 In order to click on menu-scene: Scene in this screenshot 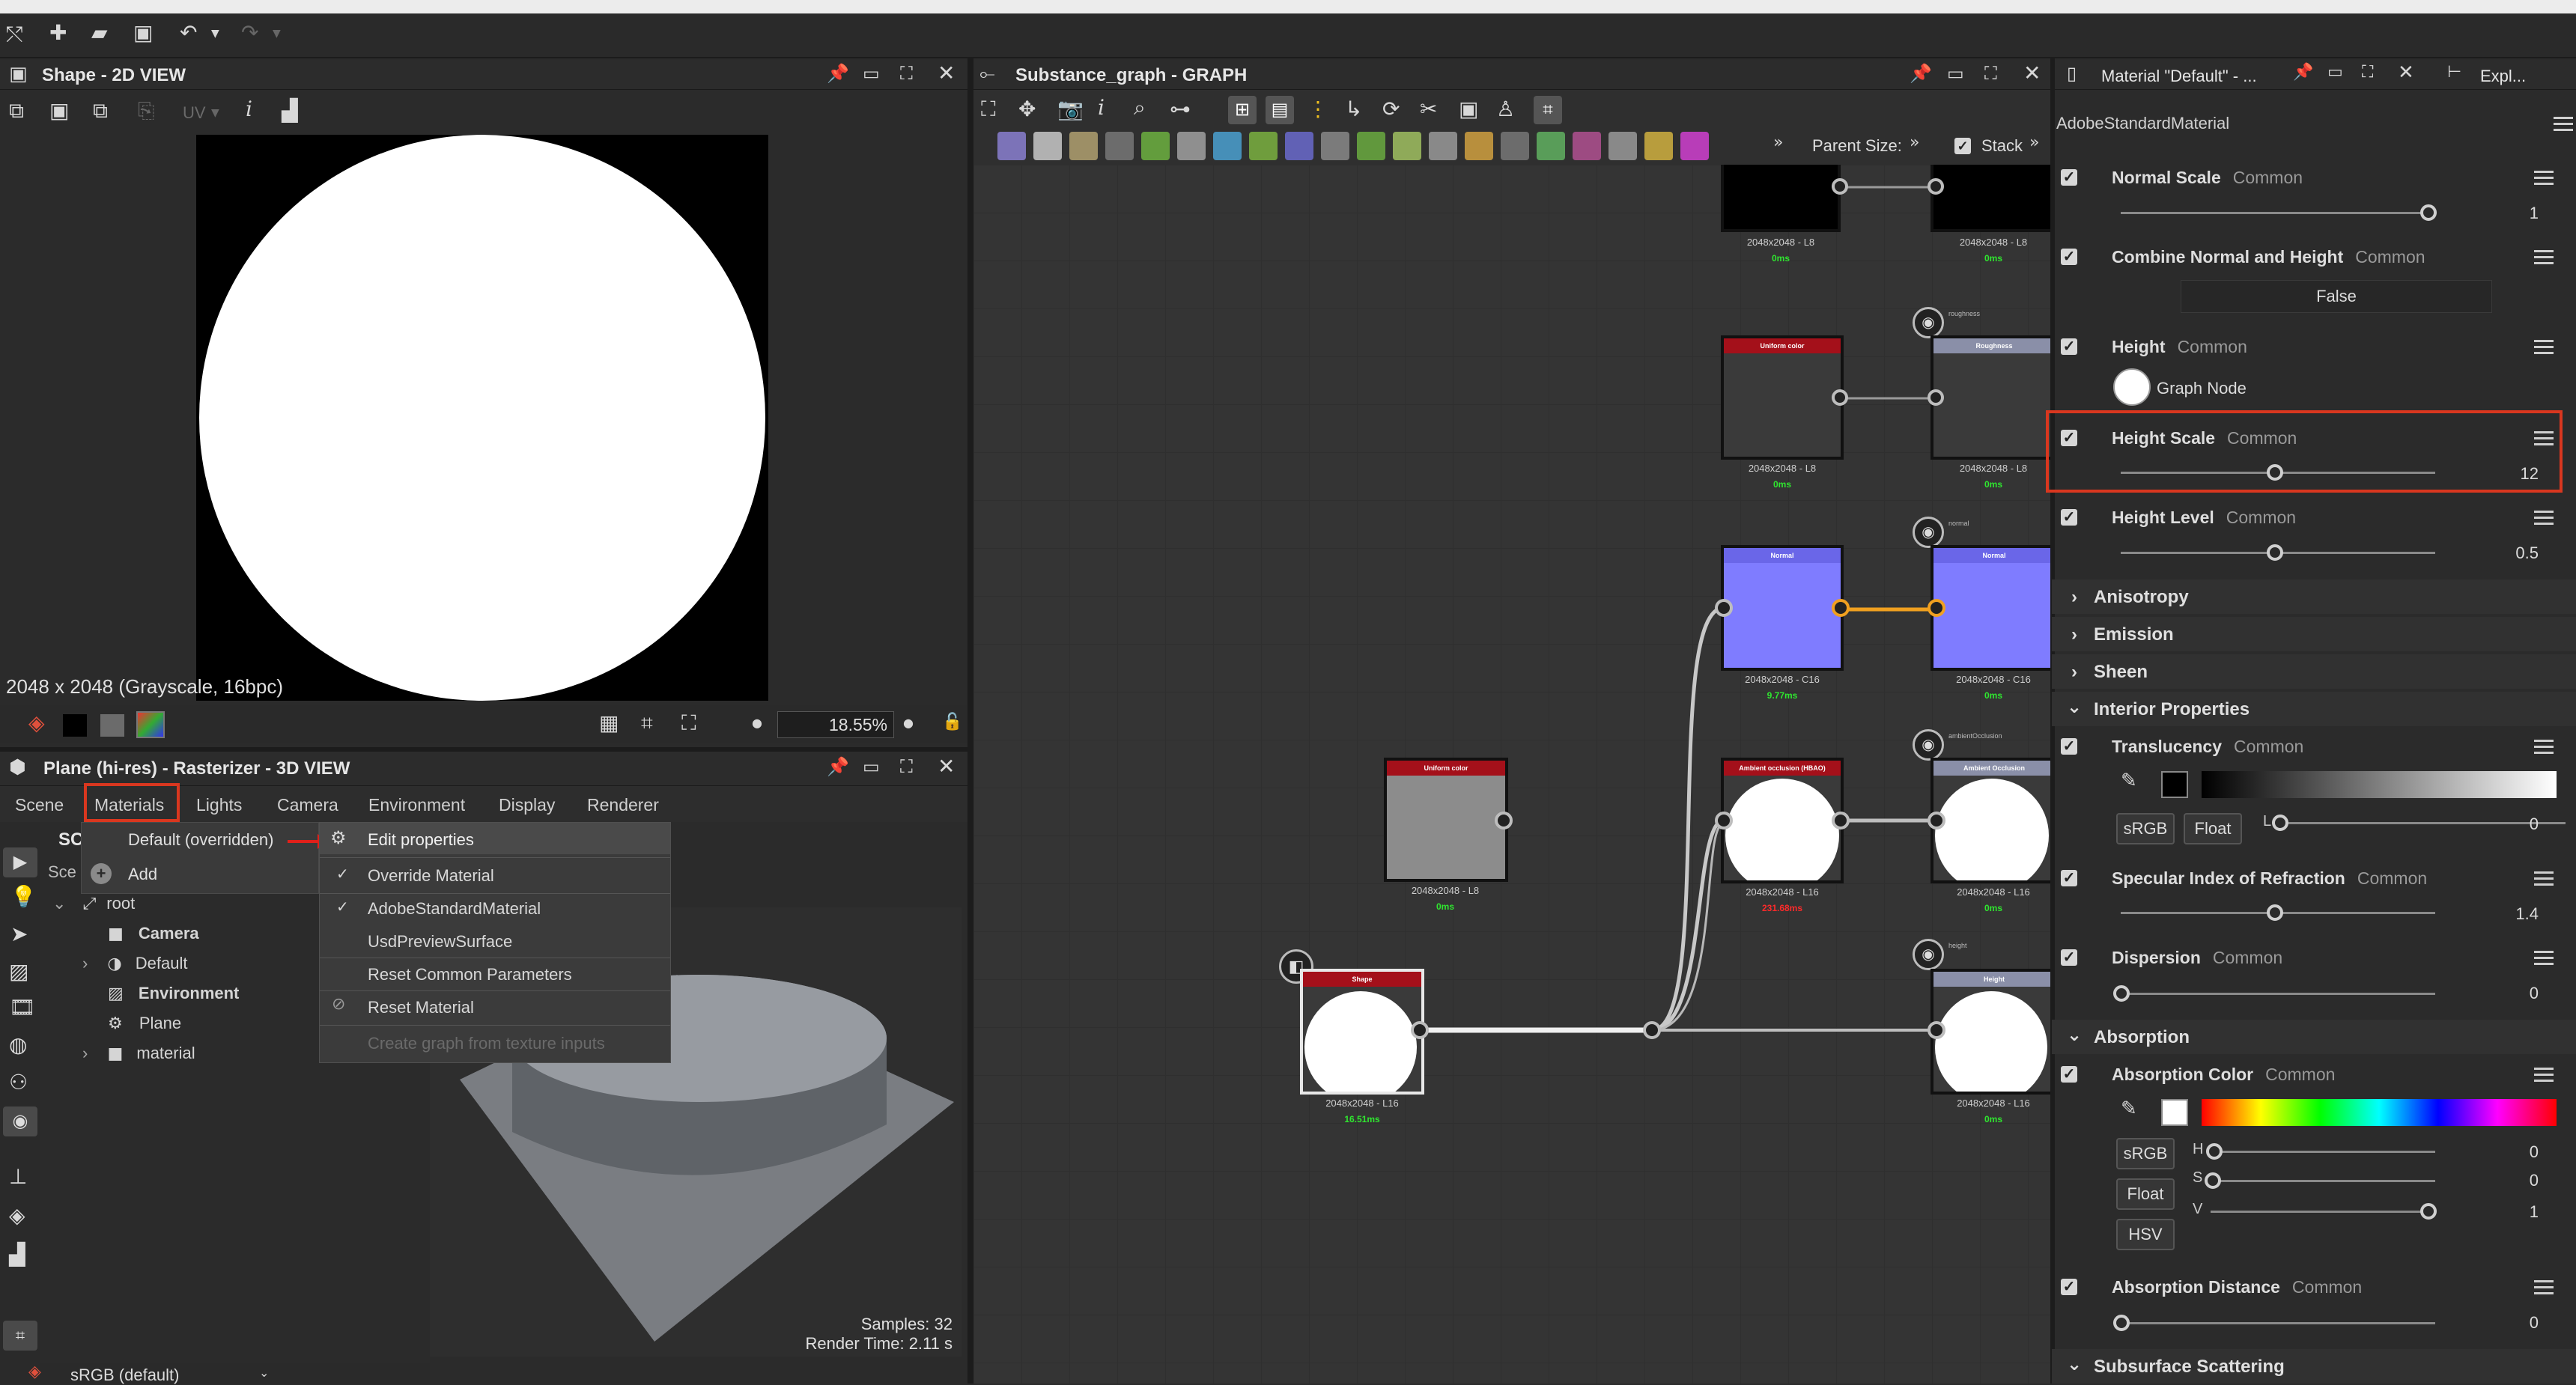, I will do `click(39, 805)`.